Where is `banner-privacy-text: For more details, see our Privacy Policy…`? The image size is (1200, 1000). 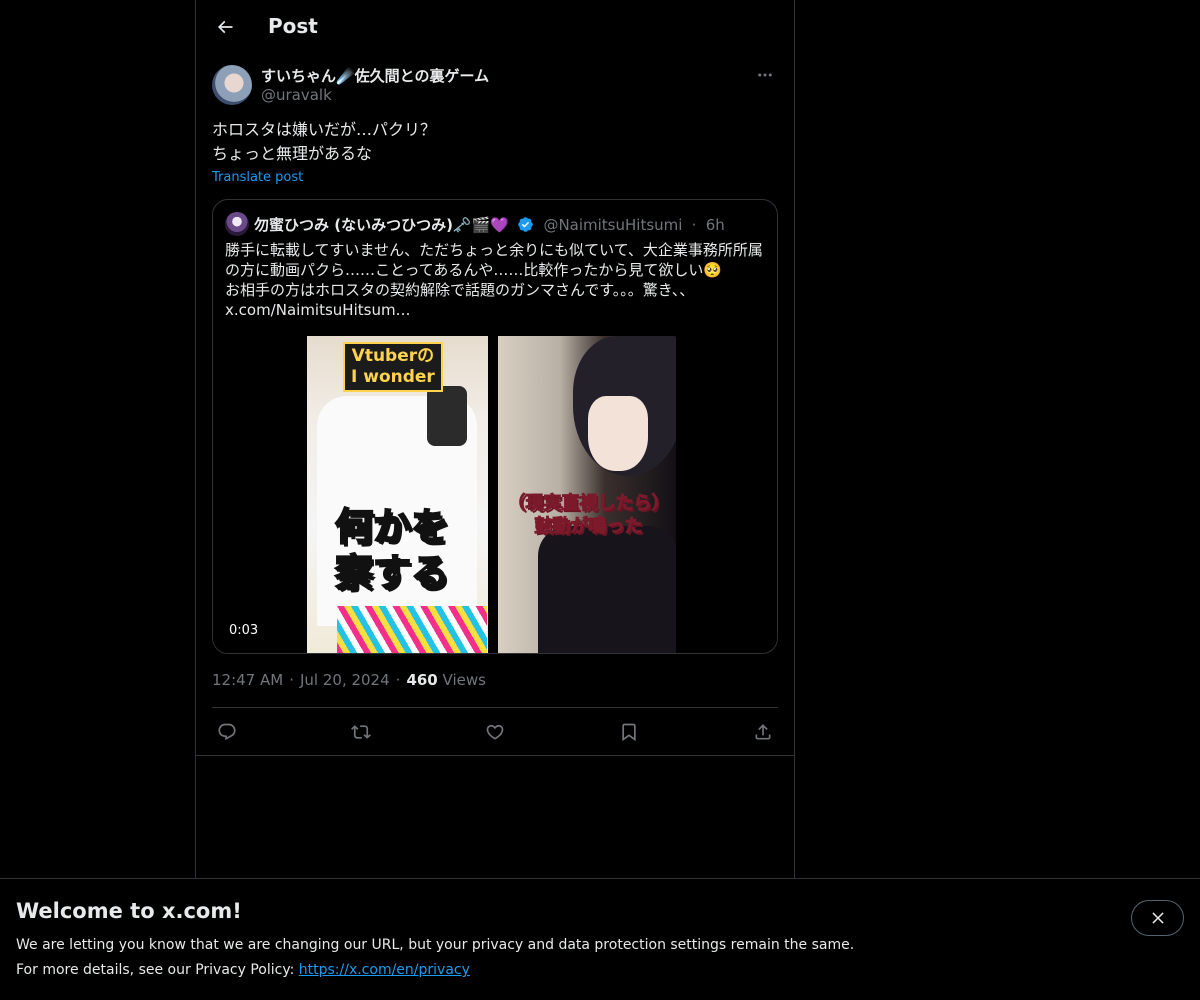 banner-privacy-text: For more details, see our Privacy Policy… is located at coordinates (157, 970).